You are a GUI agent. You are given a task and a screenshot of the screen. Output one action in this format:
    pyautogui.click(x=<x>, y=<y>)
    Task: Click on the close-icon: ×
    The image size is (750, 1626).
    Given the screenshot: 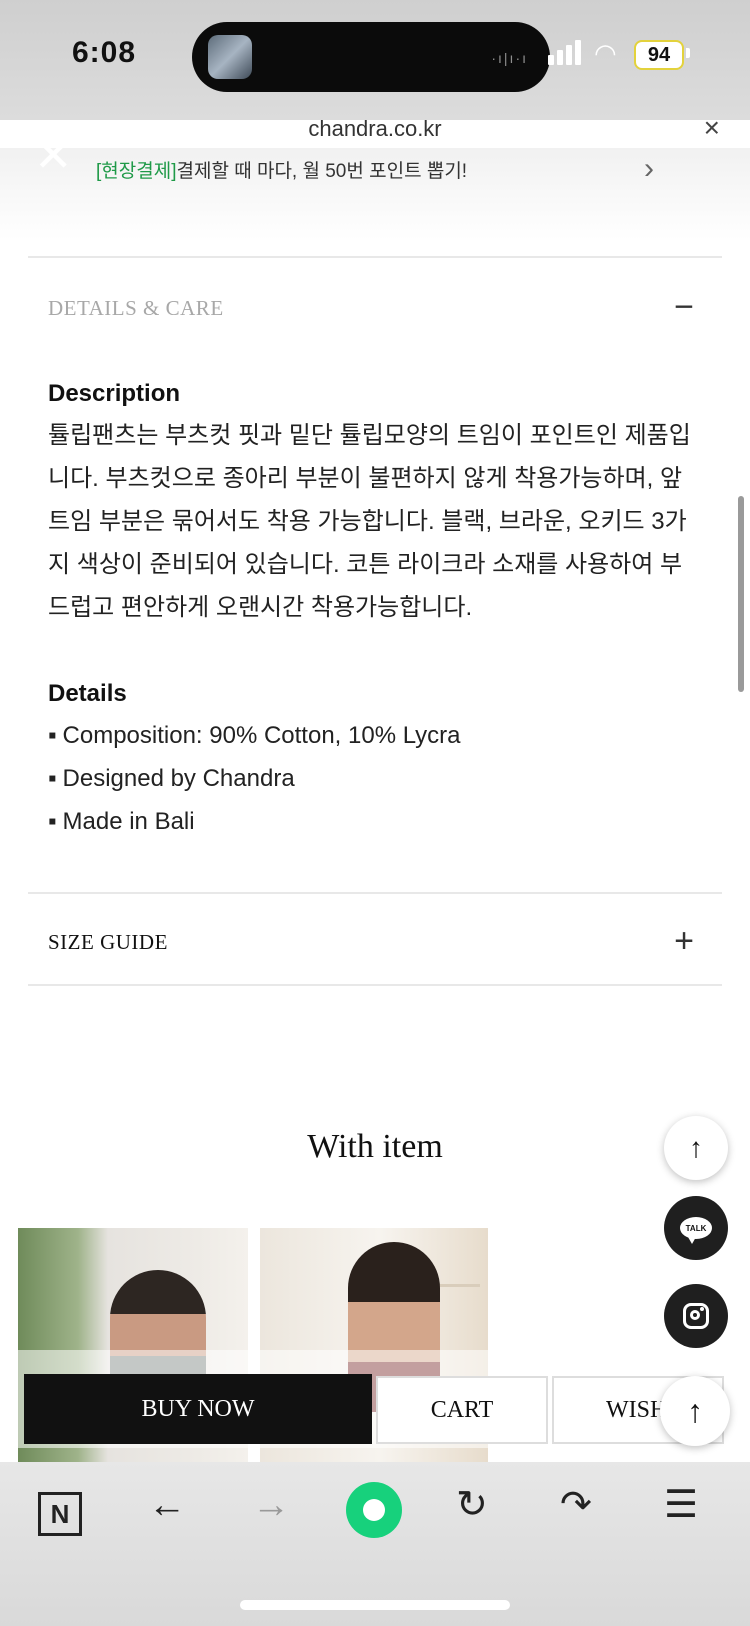 What is the action you would take?
    pyautogui.click(x=712, y=128)
    